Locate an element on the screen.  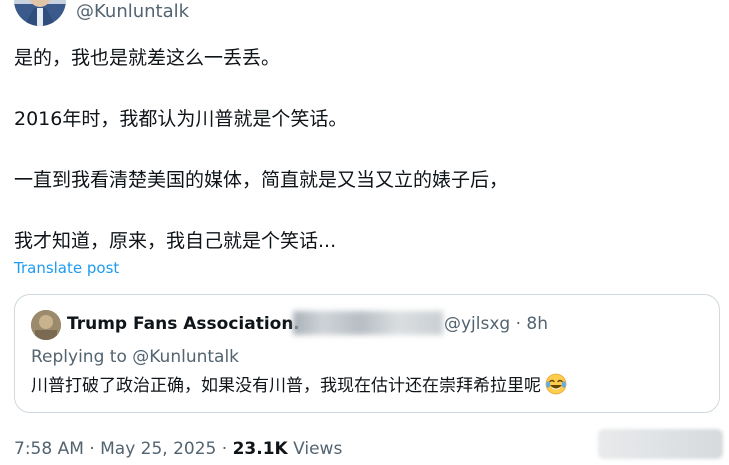
tweet-meta: 7:58 AM · May 25, 2025 · 23.1K Views is located at coordinates (178, 449).